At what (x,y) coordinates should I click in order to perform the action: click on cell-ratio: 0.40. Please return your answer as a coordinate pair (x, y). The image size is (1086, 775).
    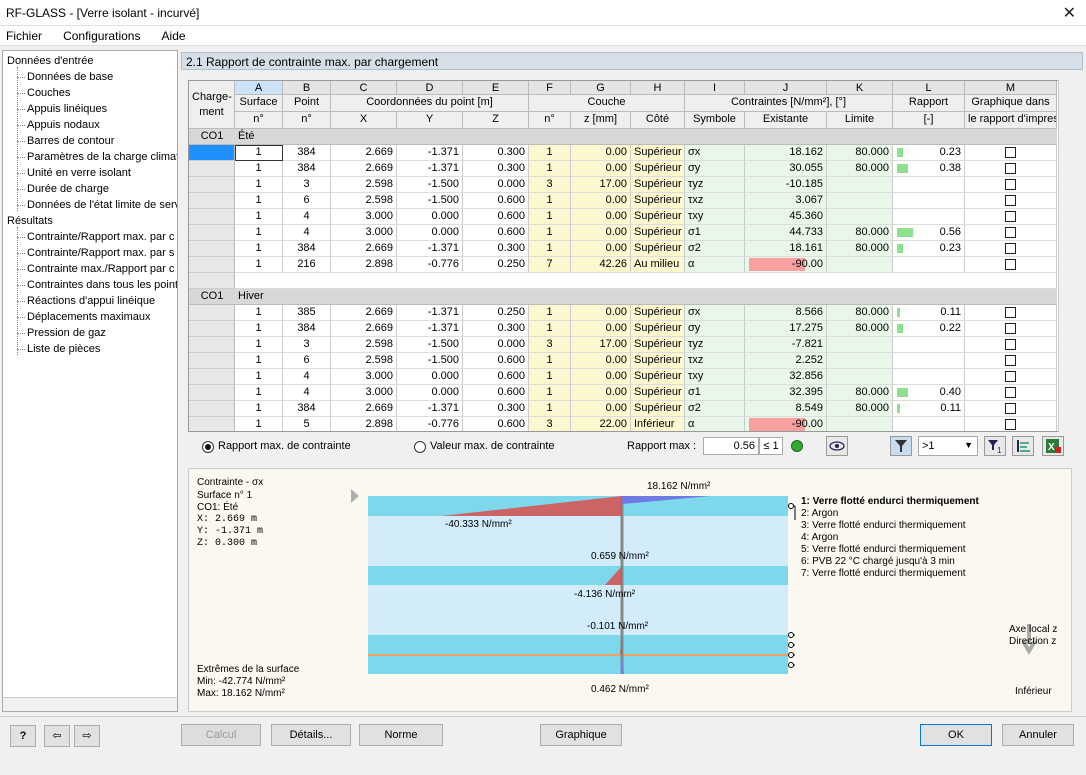
    Looking at the image, I should click on (929, 393).